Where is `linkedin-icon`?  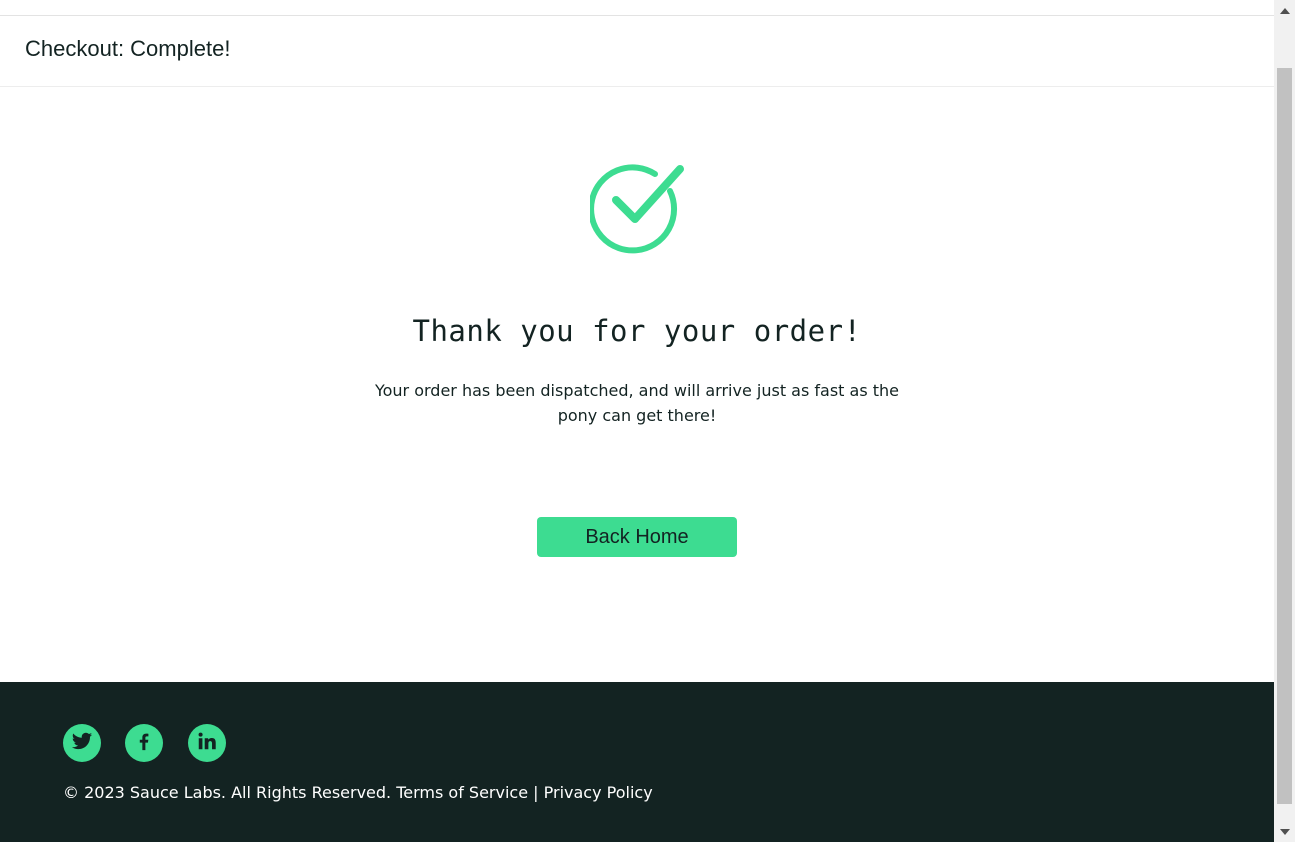
linkedin-icon is located at coordinates (207, 743).